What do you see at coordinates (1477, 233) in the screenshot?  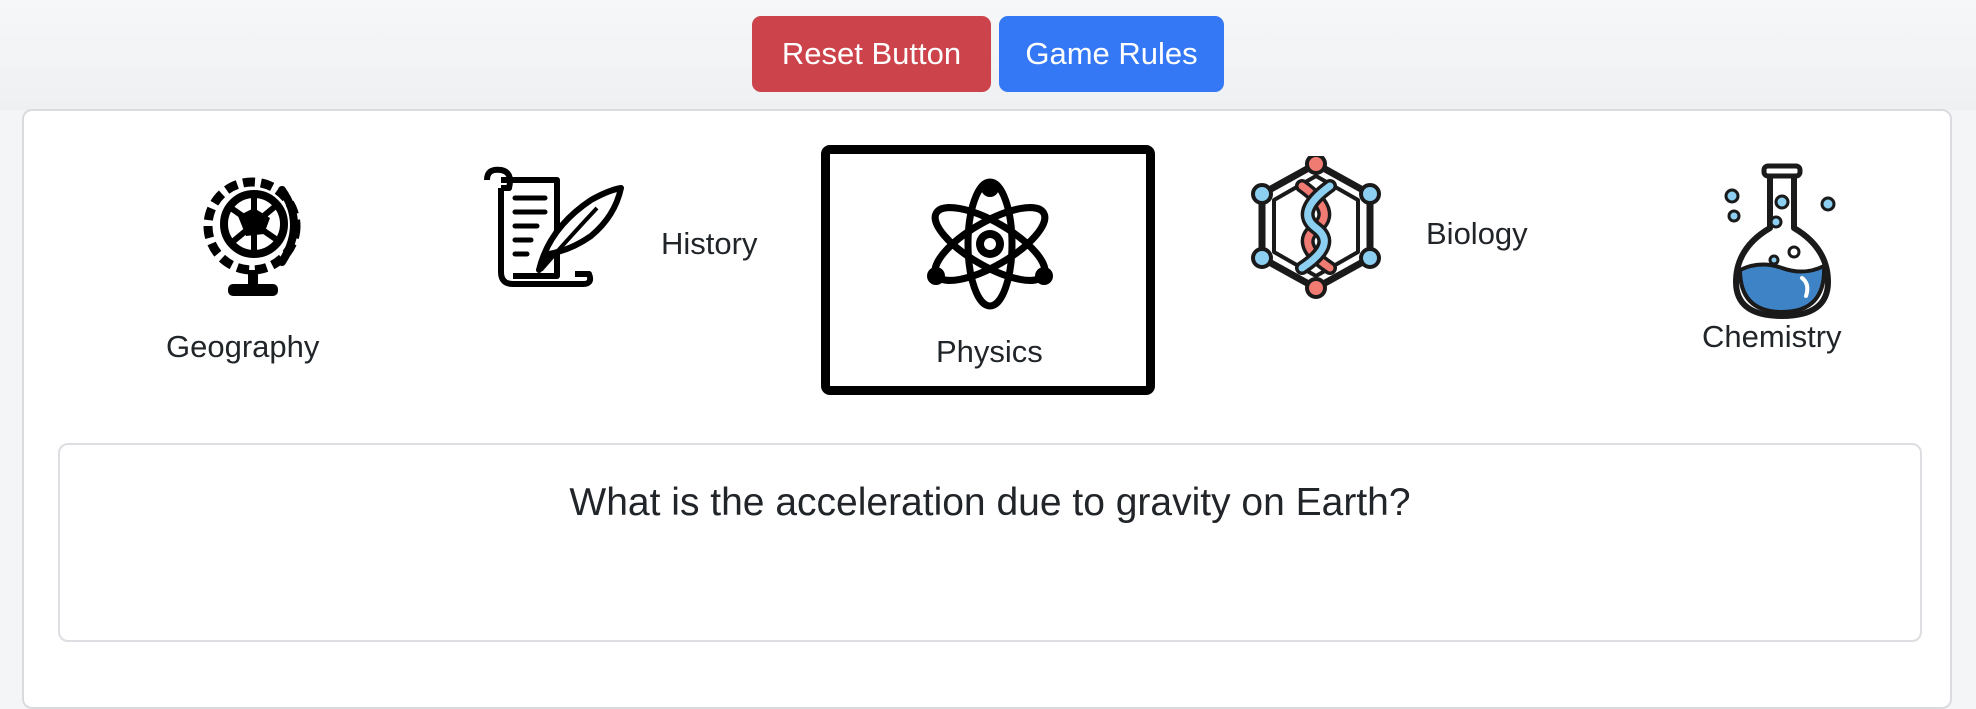 I see `category-label: Biology` at bounding box center [1477, 233].